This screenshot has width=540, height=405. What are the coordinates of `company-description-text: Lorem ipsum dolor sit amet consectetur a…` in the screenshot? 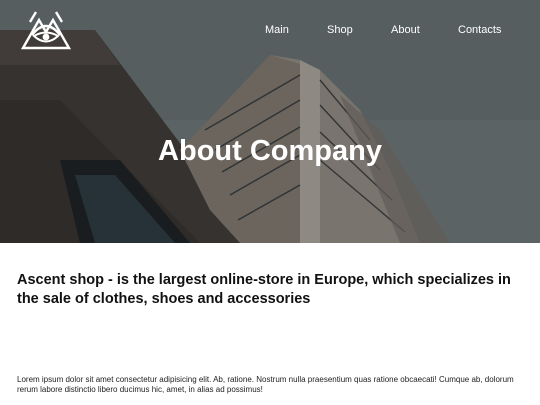 It's located at (265, 384).